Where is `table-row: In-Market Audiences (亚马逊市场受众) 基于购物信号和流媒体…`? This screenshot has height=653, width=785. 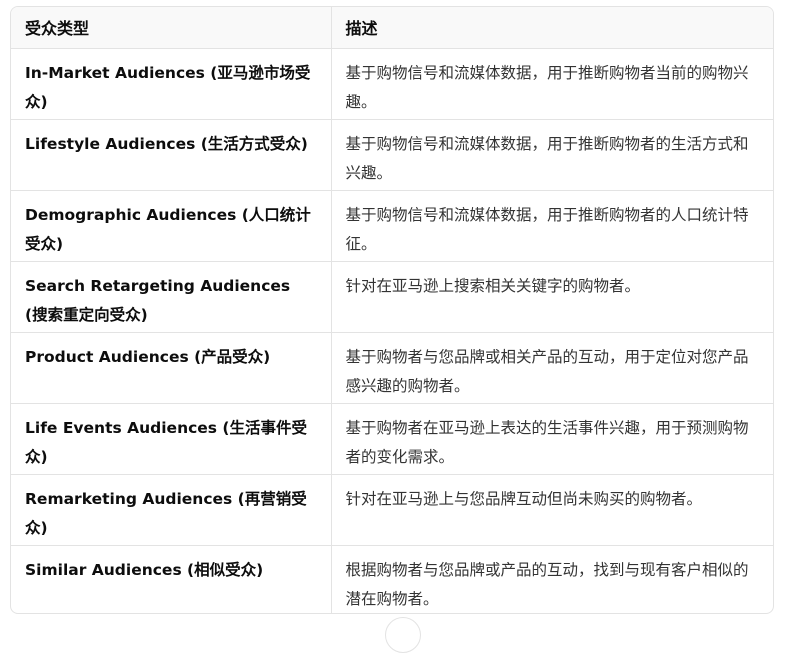
table-row: In-Market Audiences (亚马逊市场受众) 基于购物信号和流媒体… is located at coordinates (392, 83).